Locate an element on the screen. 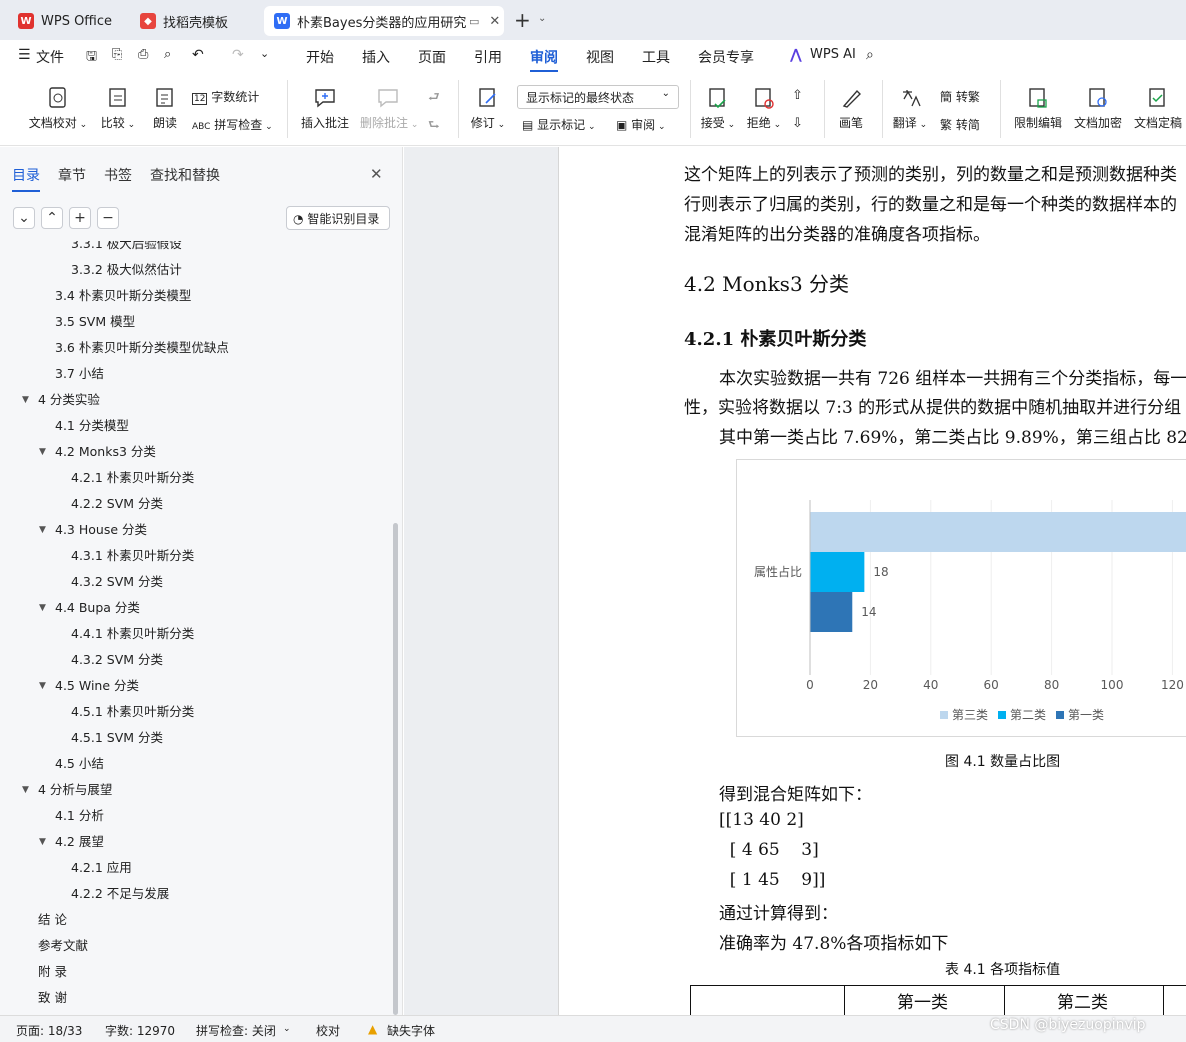 Image resolution: width=1186 pixels, height=1042 pixels. word-count-button: 12 字数统计 is located at coordinates (225, 96).